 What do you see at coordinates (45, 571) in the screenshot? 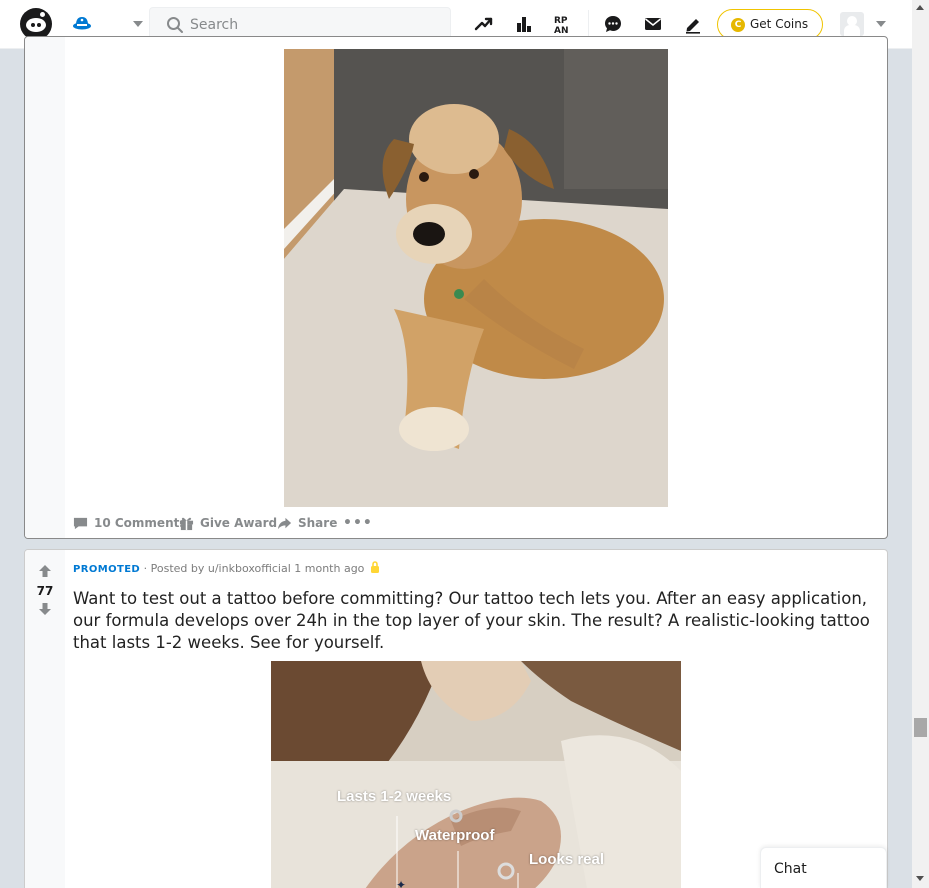
I see `upvote-arrow-icon` at bounding box center [45, 571].